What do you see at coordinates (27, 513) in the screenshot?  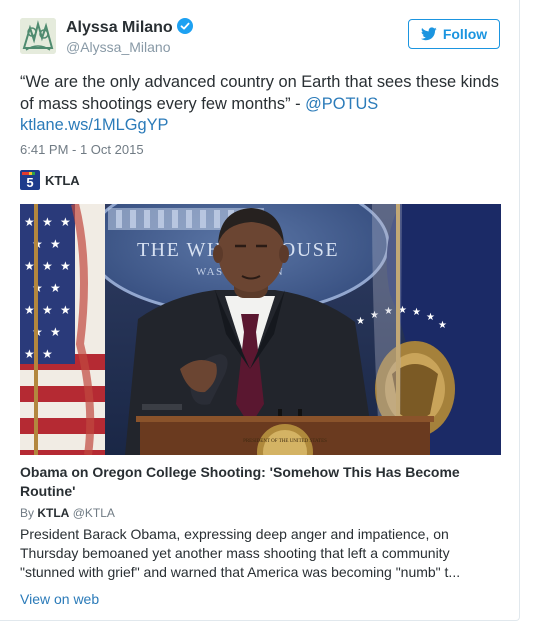 I see `byline-prefix: By` at bounding box center [27, 513].